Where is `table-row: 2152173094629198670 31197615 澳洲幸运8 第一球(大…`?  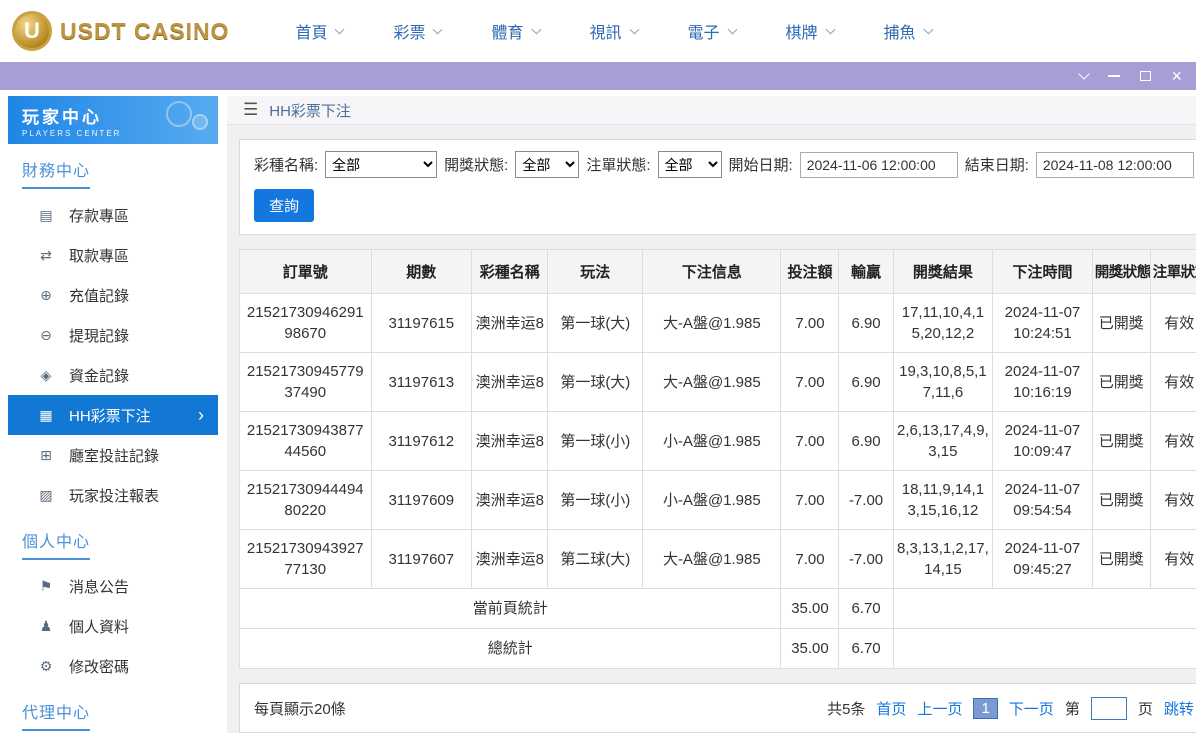 table-row: 2152173094629198670 31197615 澳洲幸运8 第一球(大… is located at coordinates (717, 323).